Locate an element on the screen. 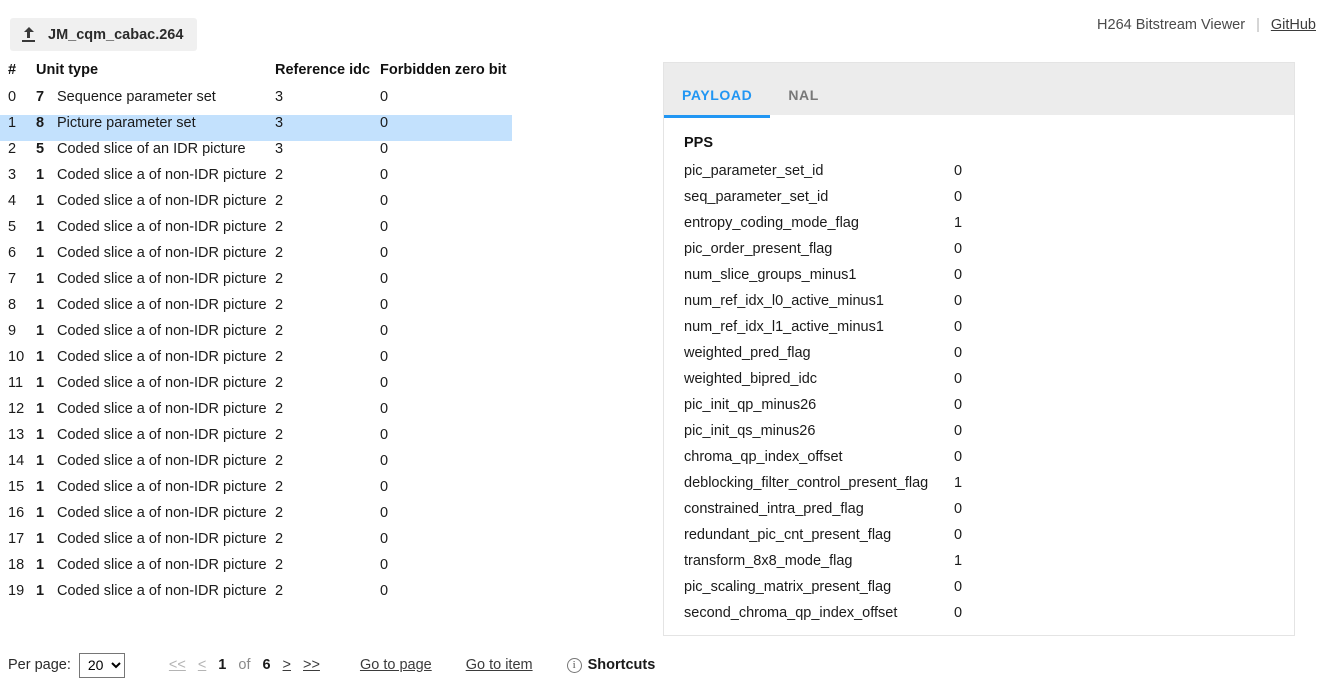 The width and height of the screenshot is (1326, 690). payload-field-row: constrained_intra_pred_flag 0 is located at coordinates (989, 514).